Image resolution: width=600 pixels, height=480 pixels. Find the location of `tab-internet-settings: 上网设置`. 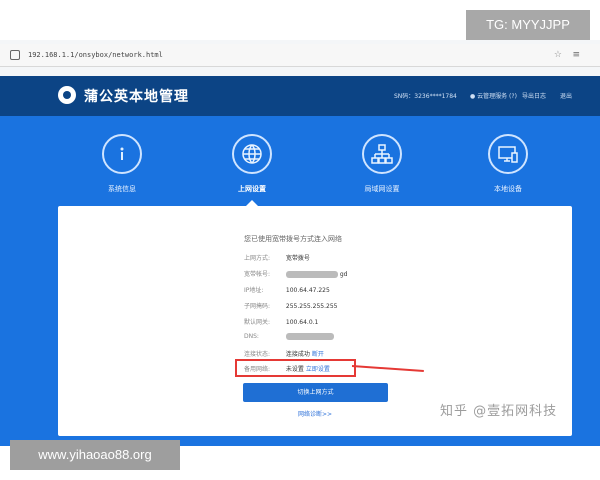

tab-internet-settings: 上网设置 is located at coordinates (252, 164).